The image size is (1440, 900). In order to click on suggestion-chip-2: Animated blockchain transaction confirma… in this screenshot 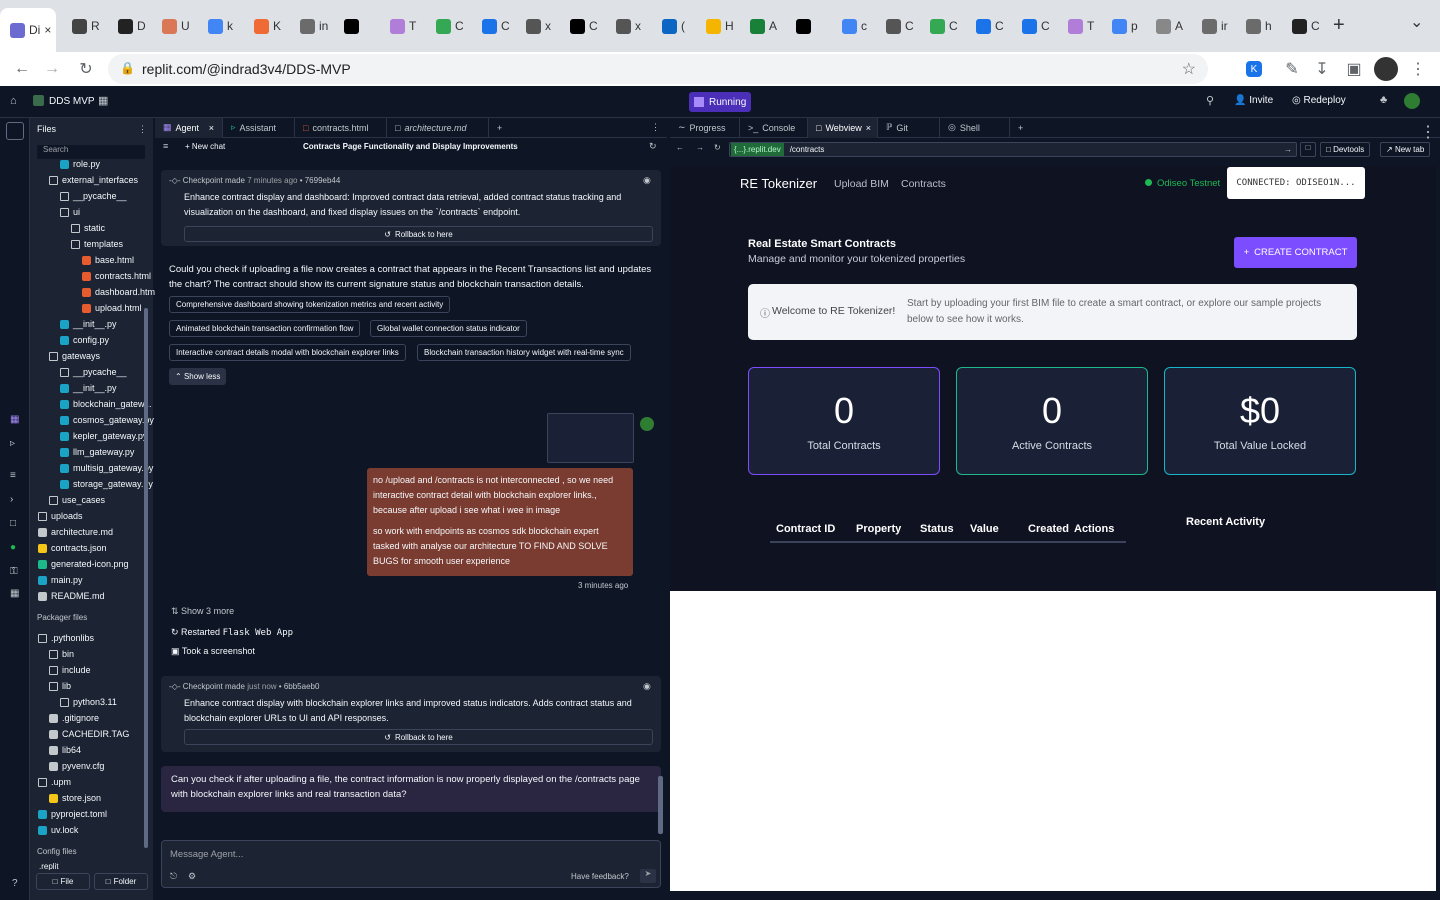, I will do `click(265, 328)`.